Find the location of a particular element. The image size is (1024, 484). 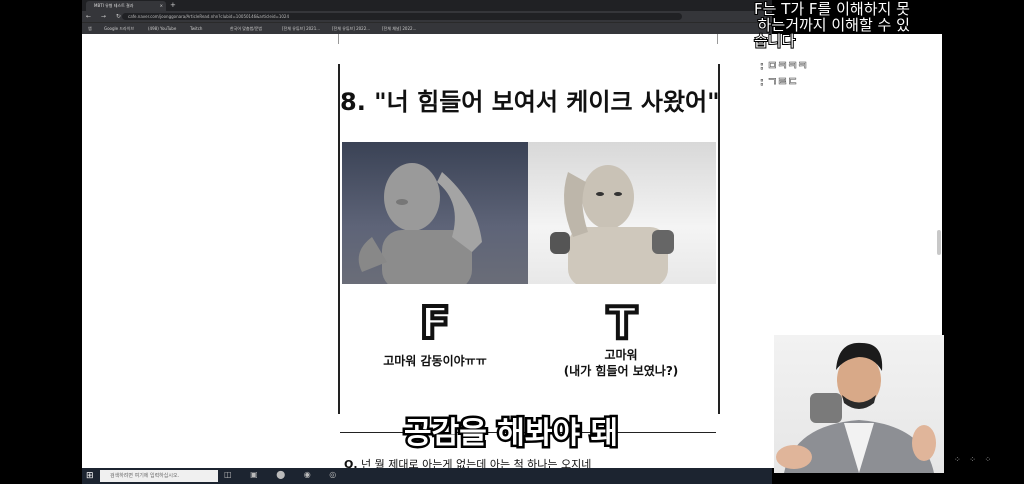

next-question: Q. 넌 뭘 제대로 아는게 없는데 아는 척 하나는 오지네 is located at coordinates (467, 462).